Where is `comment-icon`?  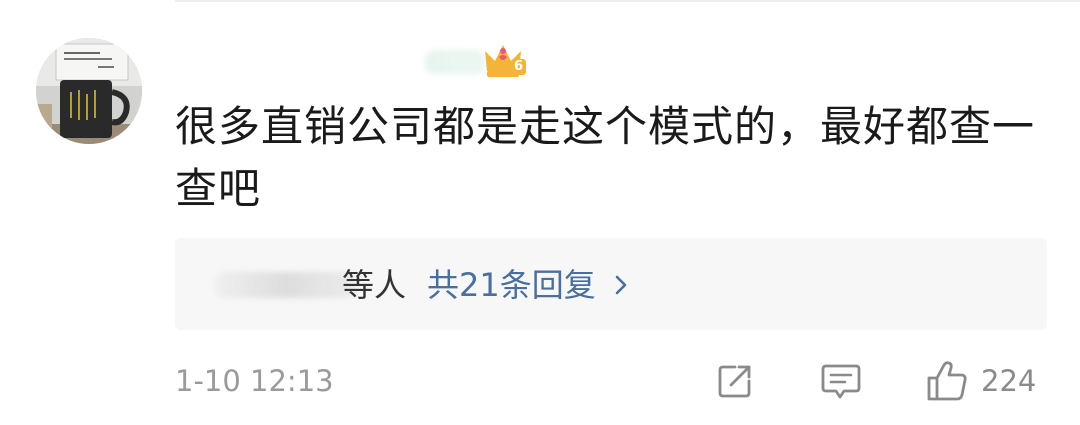 comment-icon is located at coordinates (841, 381).